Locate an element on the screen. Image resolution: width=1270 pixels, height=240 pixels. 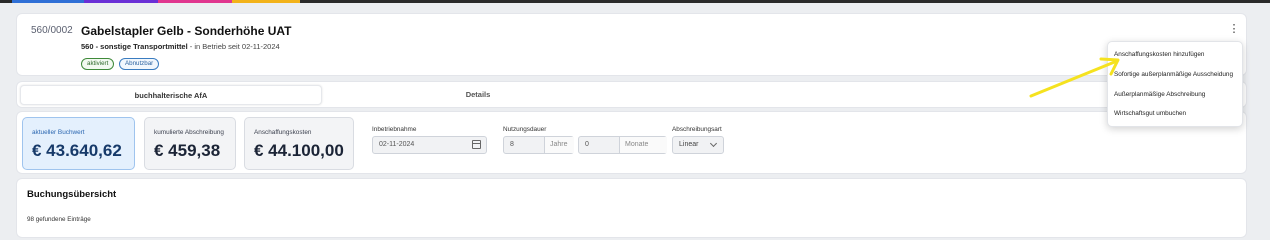
kumulierte-abschreibung-value: € 459,38 is located at coordinates (187, 150).